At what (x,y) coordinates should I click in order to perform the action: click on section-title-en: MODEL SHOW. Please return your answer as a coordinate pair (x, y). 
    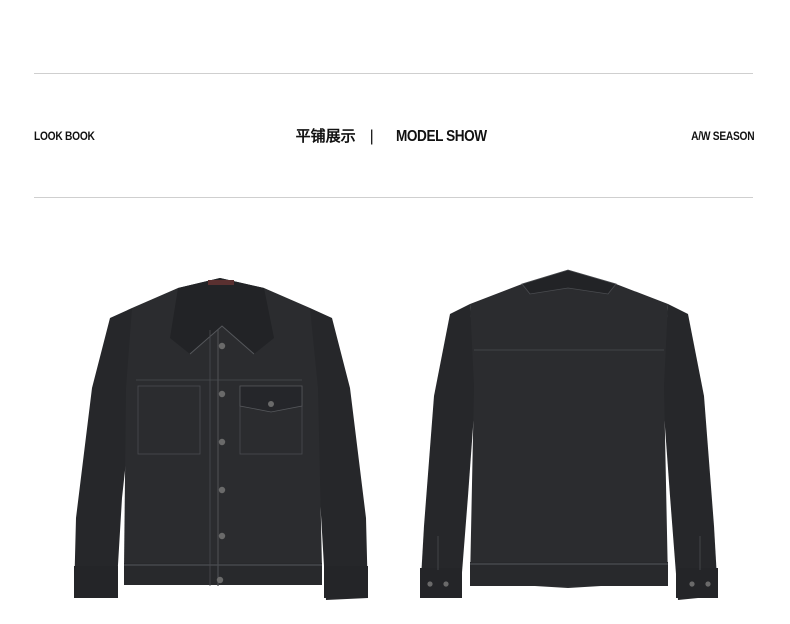
    Looking at the image, I should click on (441, 136).